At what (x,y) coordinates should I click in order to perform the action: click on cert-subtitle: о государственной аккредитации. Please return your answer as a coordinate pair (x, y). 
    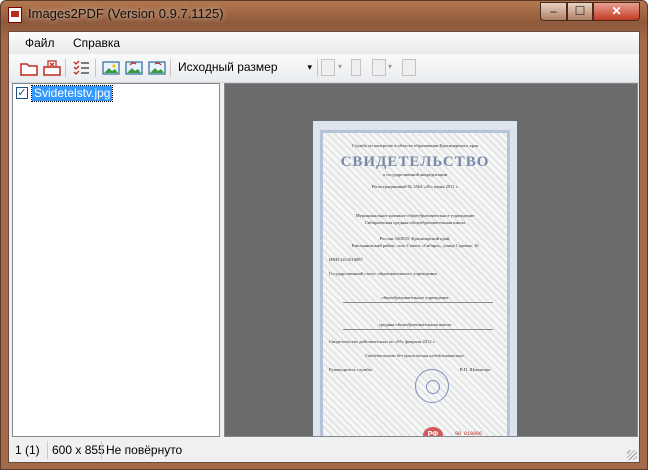
    Looking at the image, I should click on (415, 174).